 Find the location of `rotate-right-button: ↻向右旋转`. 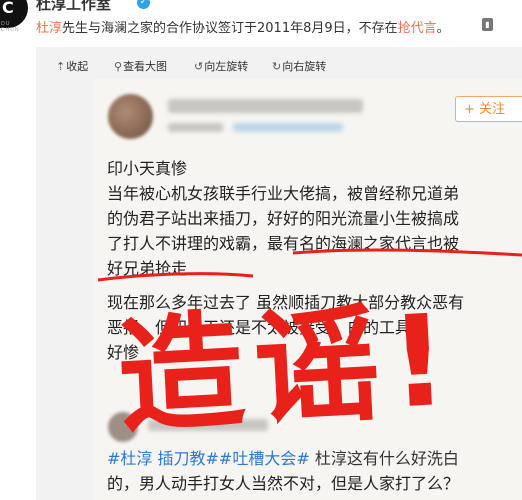

rotate-right-button: ↻向右旋转 is located at coordinates (299, 66).